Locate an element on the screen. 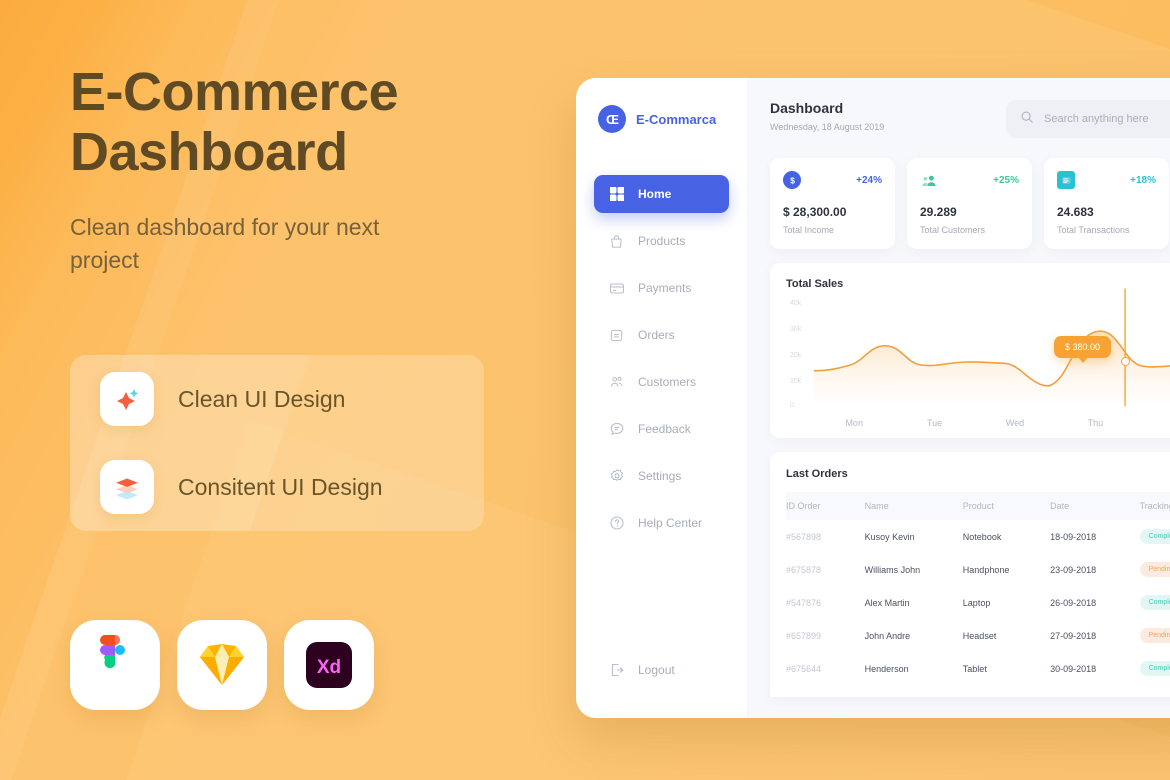 Image resolution: width=1170 pixels, height=780 pixels. sidebar-item-products: Products is located at coordinates (661, 241).